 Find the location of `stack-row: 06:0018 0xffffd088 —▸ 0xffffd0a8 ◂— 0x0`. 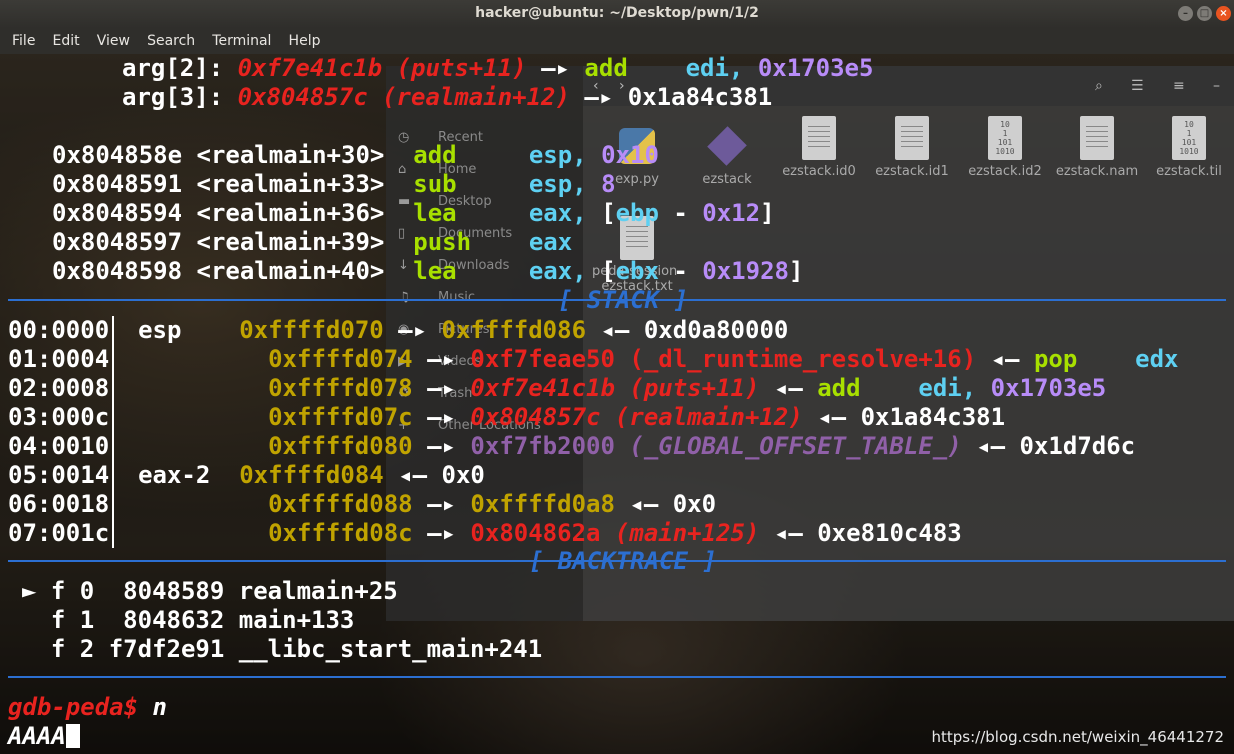

stack-row: 06:0018 0xffffd088 —▸ 0xffffd0a8 ◂— 0x0 is located at coordinates (362, 504).